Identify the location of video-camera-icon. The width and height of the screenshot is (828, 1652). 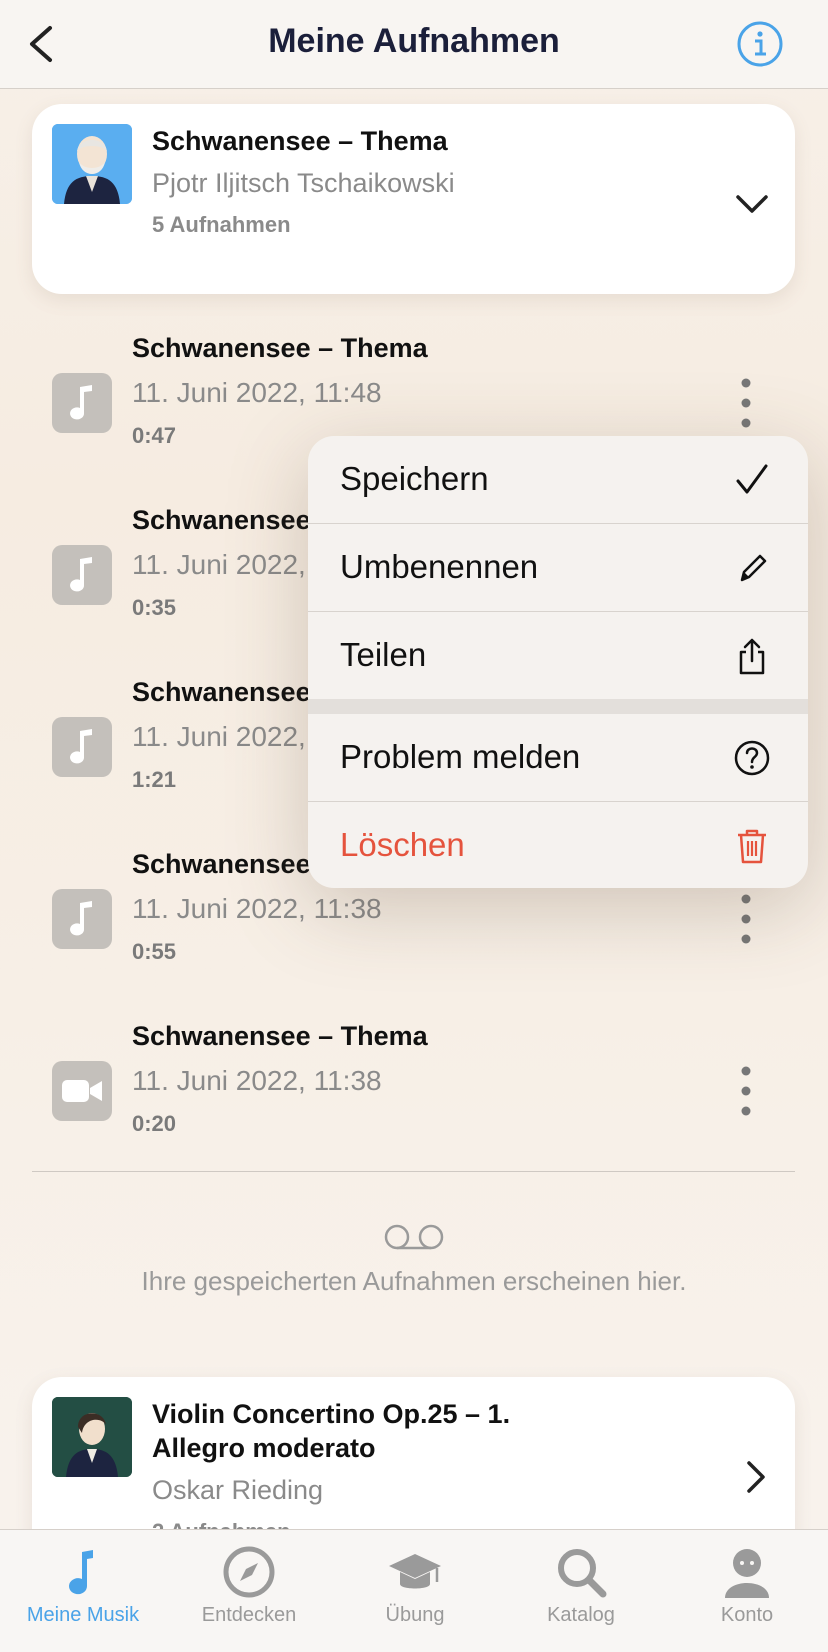
(82, 1091).